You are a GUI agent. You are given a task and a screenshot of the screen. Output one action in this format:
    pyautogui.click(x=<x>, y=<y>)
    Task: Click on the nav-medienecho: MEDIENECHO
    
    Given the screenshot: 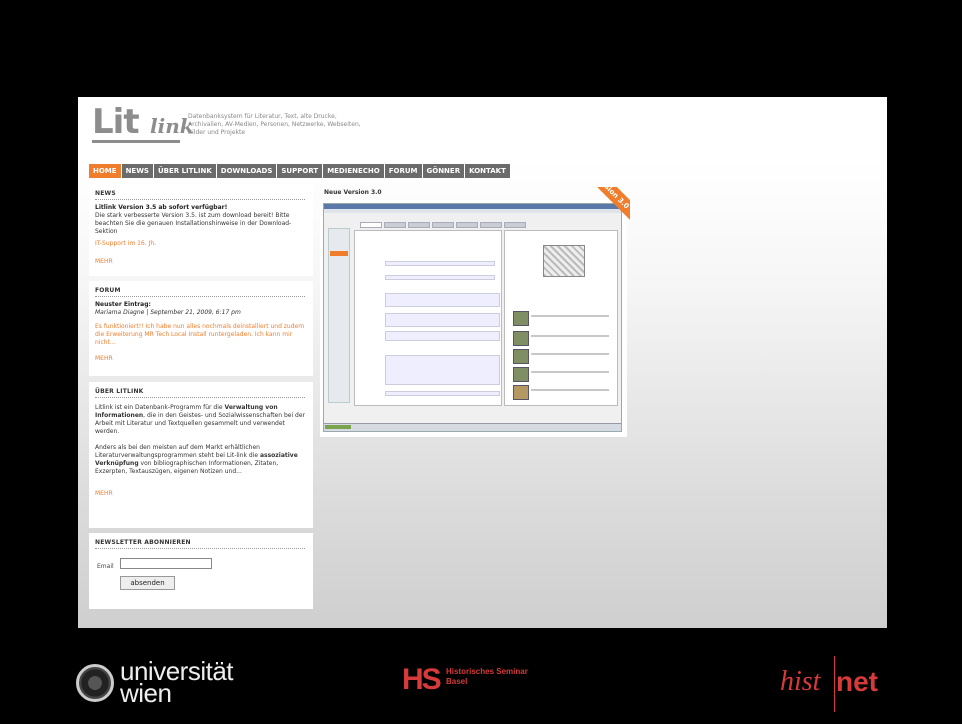 What is the action you would take?
    pyautogui.click(x=354, y=171)
    